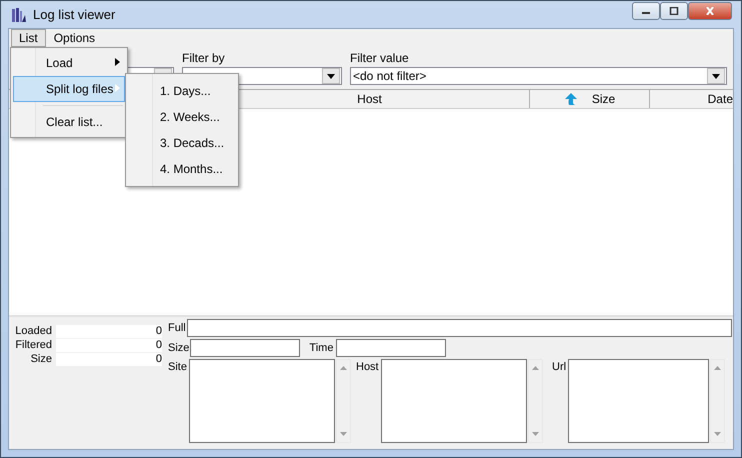 The height and width of the screenshot is (458, 742). What do you see at coordinates (19, 14) in the screenshot?
I see `books-icon` at bounding box center [19, 14].